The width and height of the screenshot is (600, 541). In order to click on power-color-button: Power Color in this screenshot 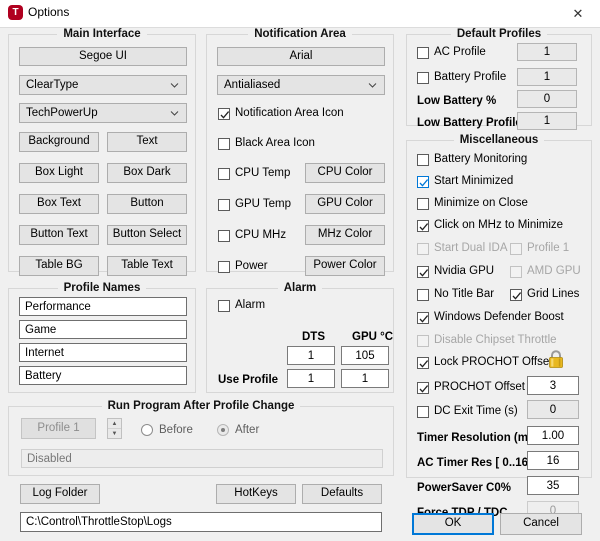, I will do `click(345, 266)`.